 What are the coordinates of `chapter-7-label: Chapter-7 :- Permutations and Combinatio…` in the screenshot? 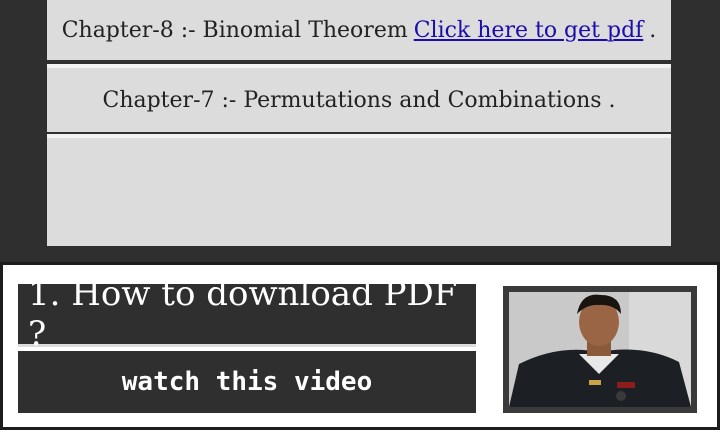 It's located at (359, 100).